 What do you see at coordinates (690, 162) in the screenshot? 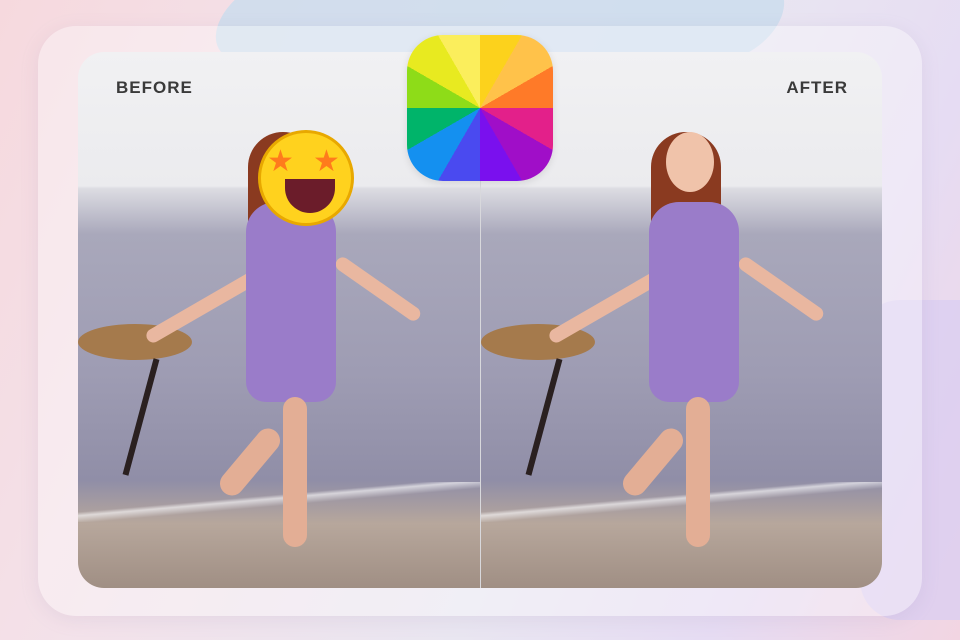
I see `face` at bounding box center [690, 162].